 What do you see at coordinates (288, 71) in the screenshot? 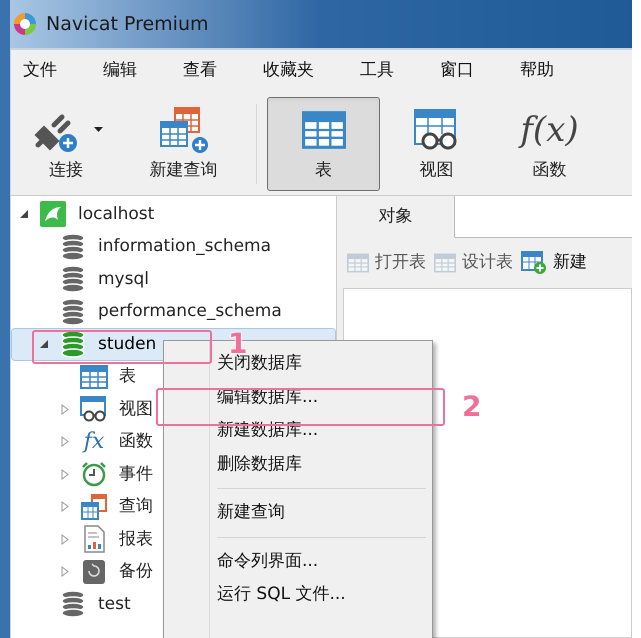
I see `menu-item: 收藏夹` at bounding box center [288, 71].